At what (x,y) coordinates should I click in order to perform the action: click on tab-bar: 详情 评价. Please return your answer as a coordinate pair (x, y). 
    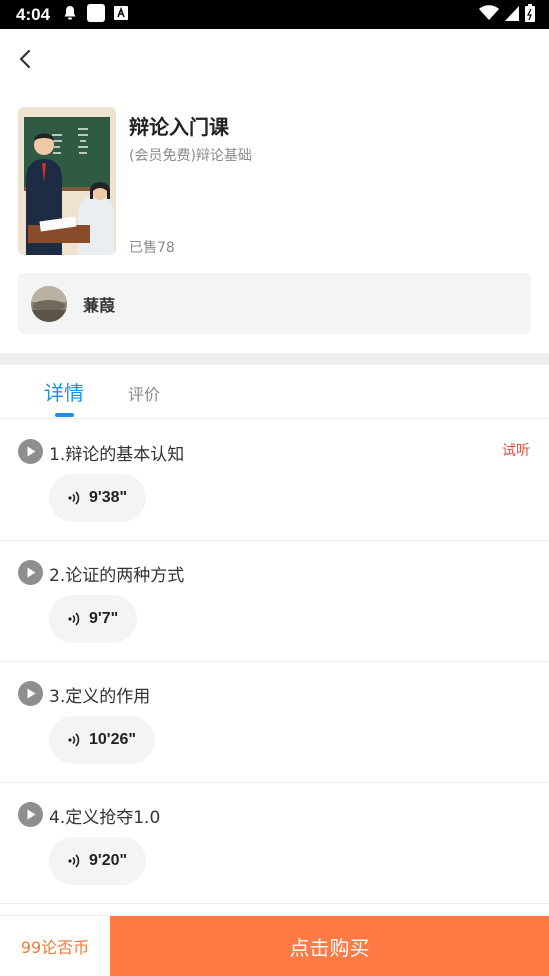
    Looking at the image, I should click on (274, 392).